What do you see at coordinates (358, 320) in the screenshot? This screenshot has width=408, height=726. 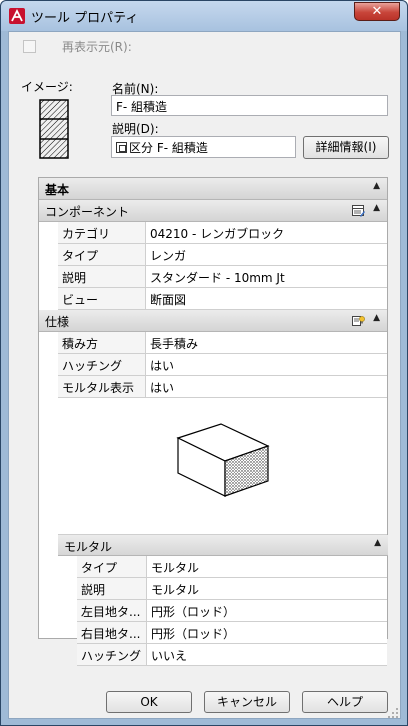 I see `style-bulb-icon` at bounding box center [358, 320].